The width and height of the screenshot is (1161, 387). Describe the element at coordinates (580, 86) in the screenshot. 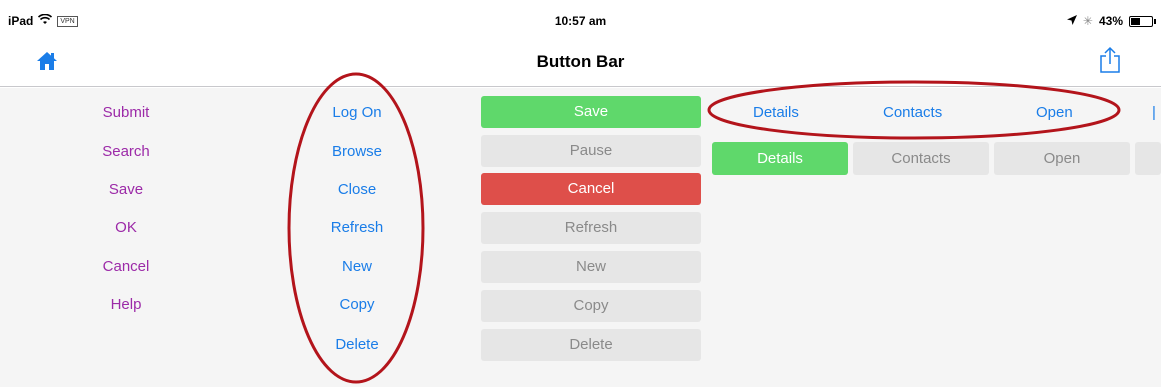

I see `navbar-divider` at that location.